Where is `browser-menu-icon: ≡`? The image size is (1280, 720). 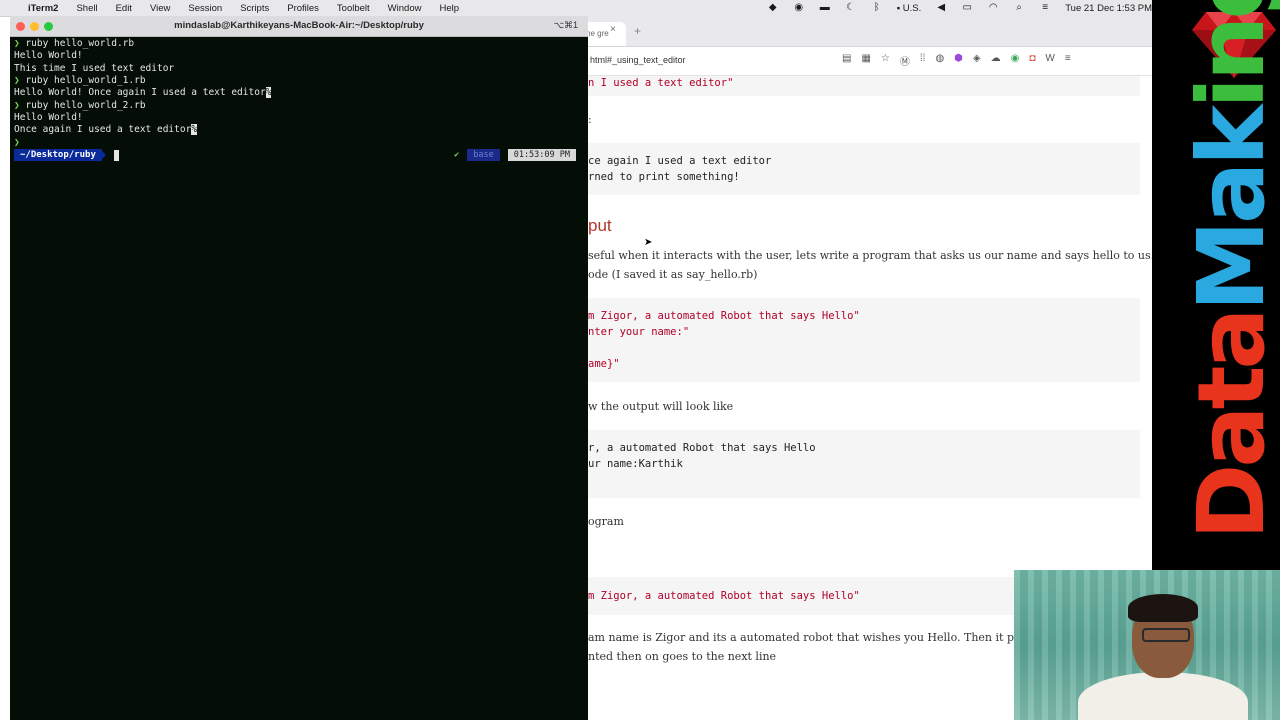
browser-menu-icon: ≡ is located at coordinates (1068, 60).